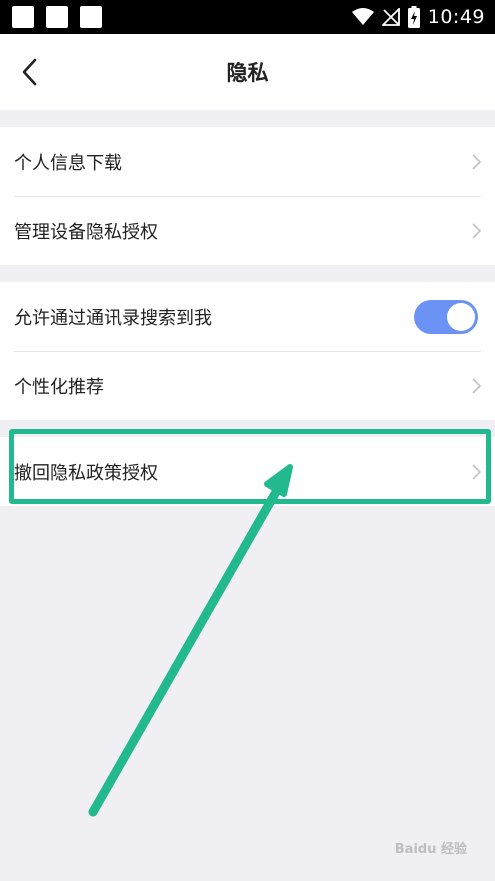  I want to click on row-personalized-recommendation: 个性化推荐, so click(247, 385).